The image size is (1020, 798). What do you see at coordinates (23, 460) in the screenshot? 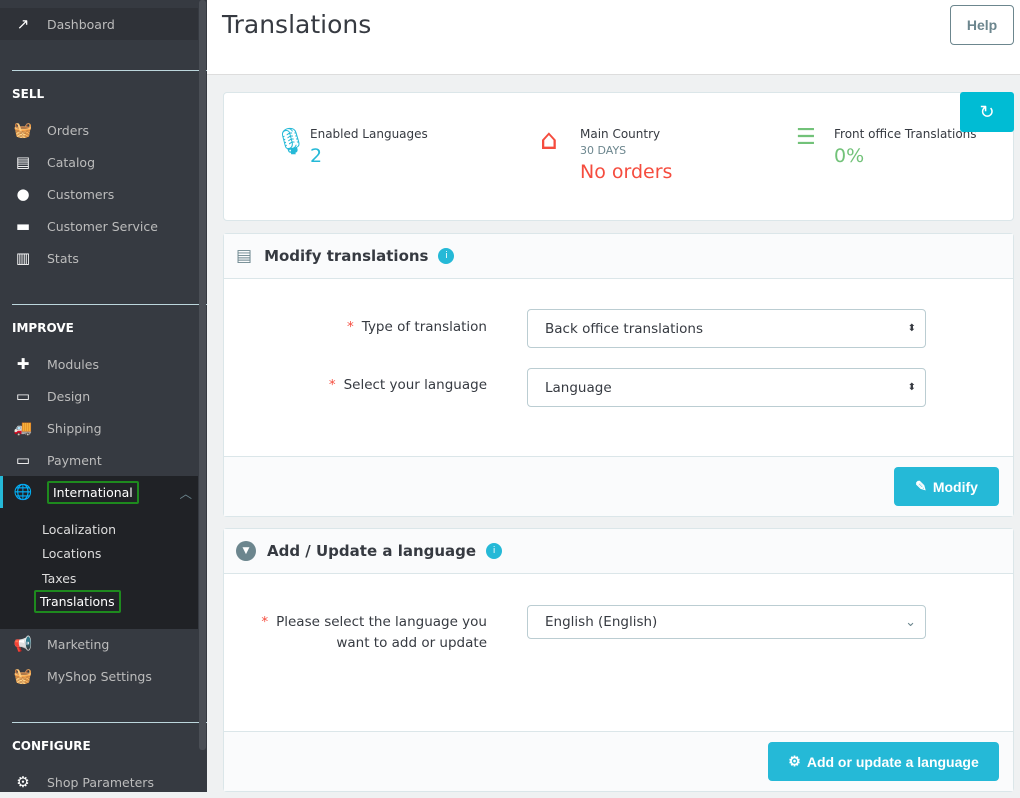
I see `credit-card-icon: ▭` at bounding box center [23, 460].